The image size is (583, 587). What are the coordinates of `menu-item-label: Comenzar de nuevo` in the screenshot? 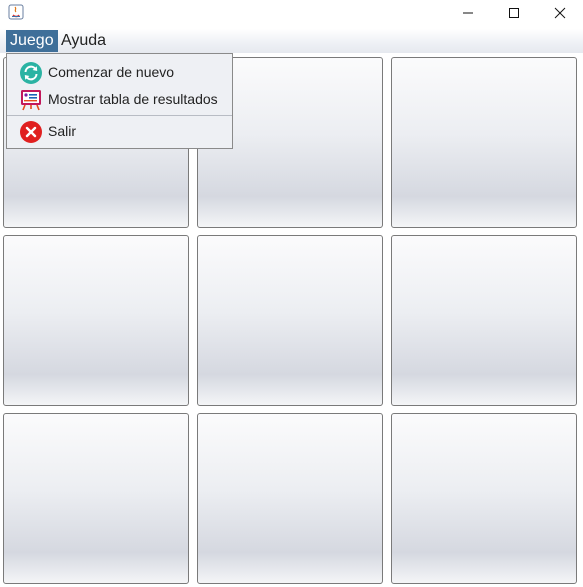 It's located at (111, 72).